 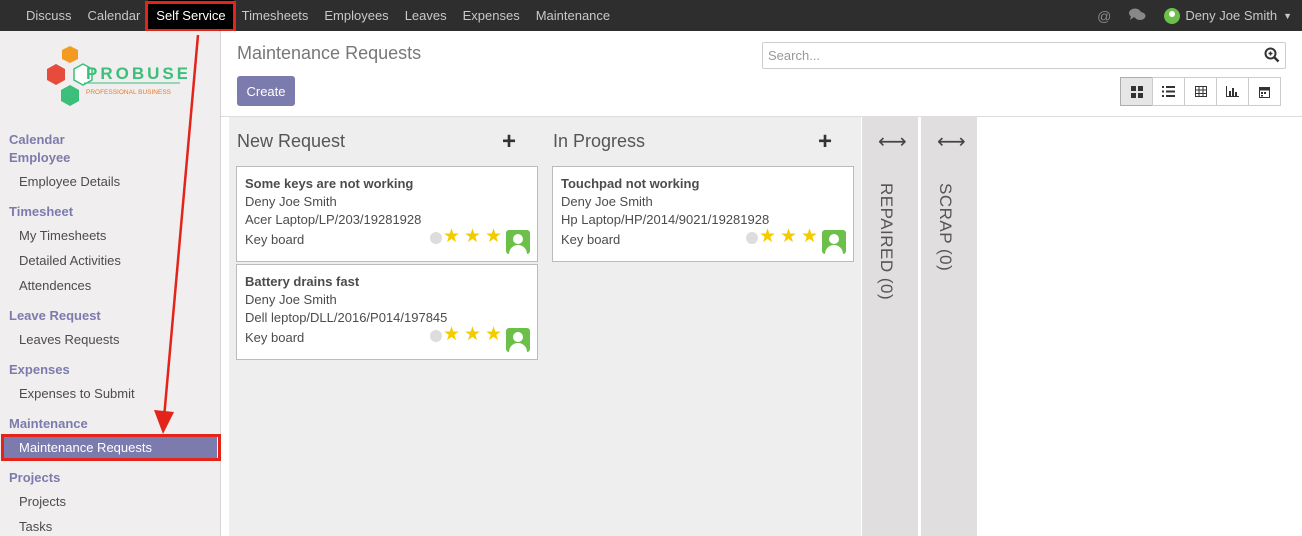 What do you see at coordinates (890, 326) in the screenshot?
I see `kanban-column-repaired-folded: ⟷ REPAIRED (0)` at bounding box center [890, 326].